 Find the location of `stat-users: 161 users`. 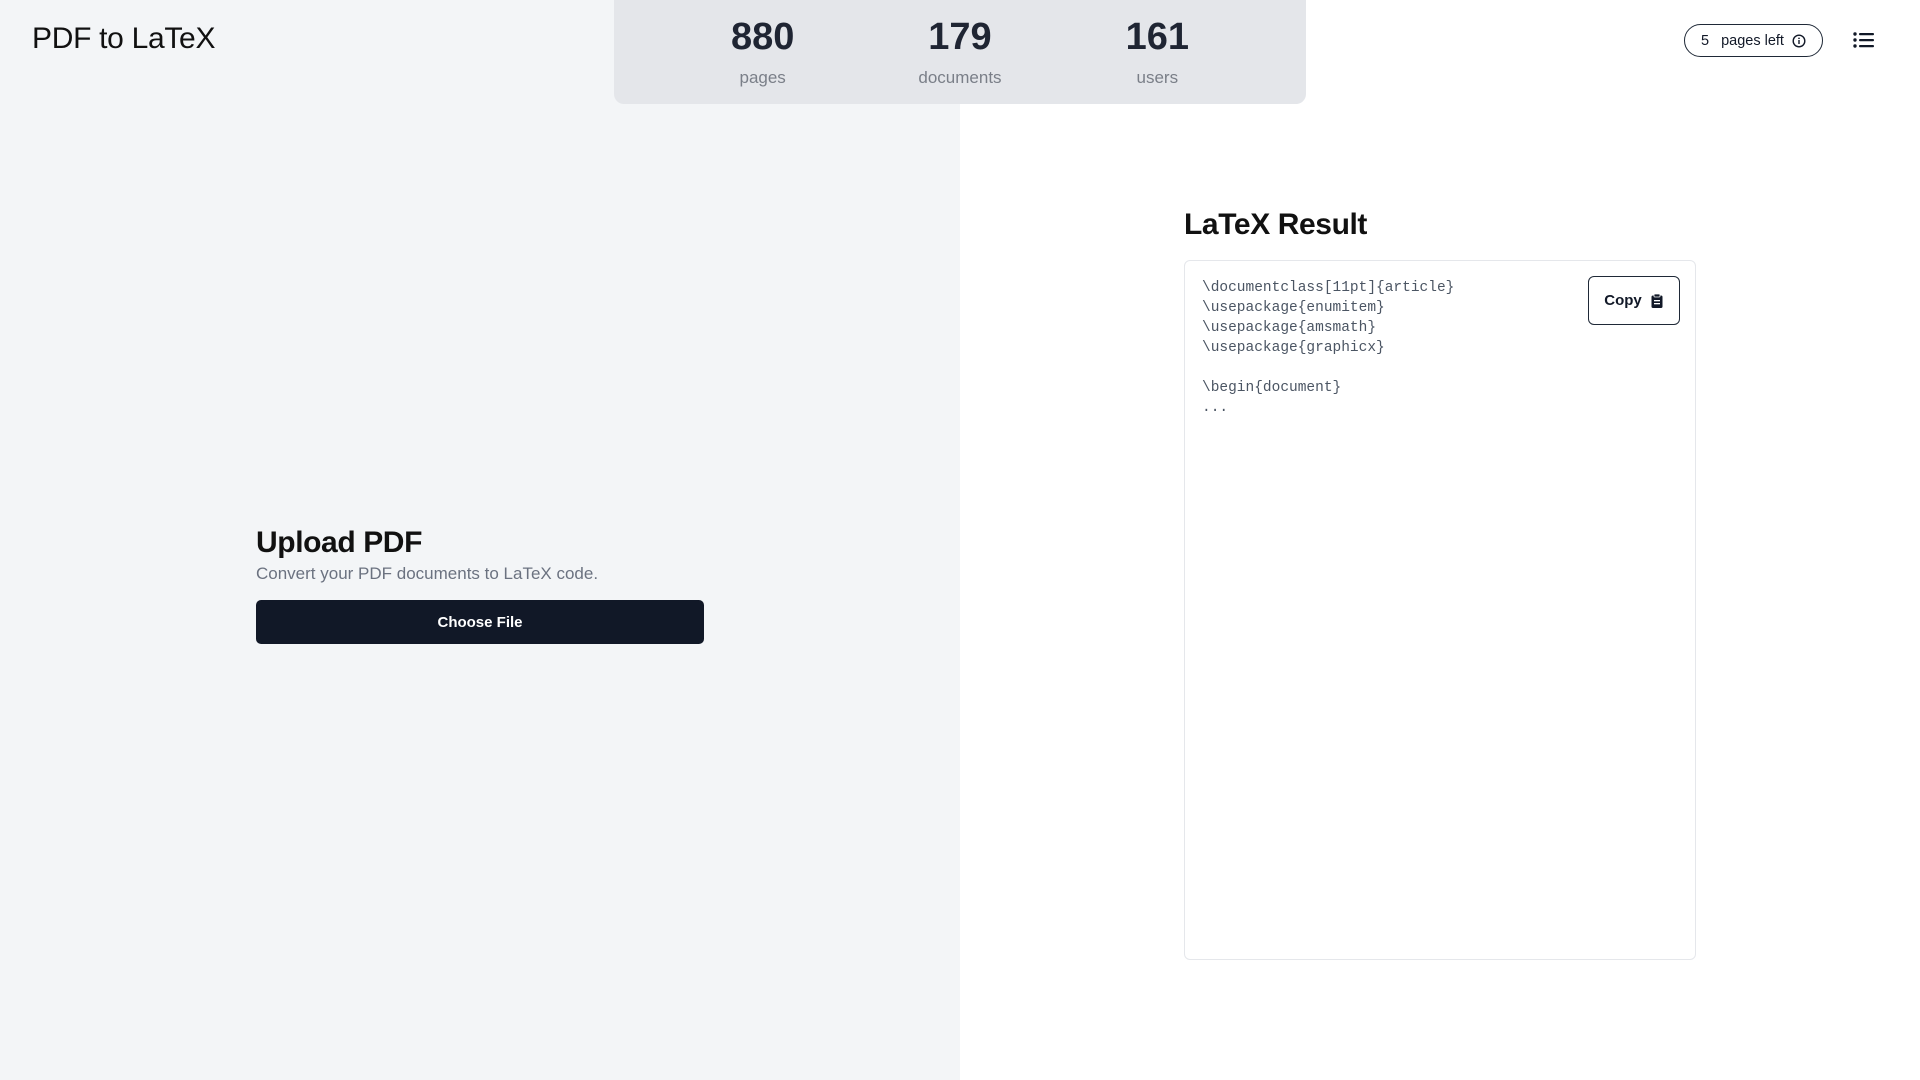

stat-users: 161 users is located at coordinates (1157, 52).